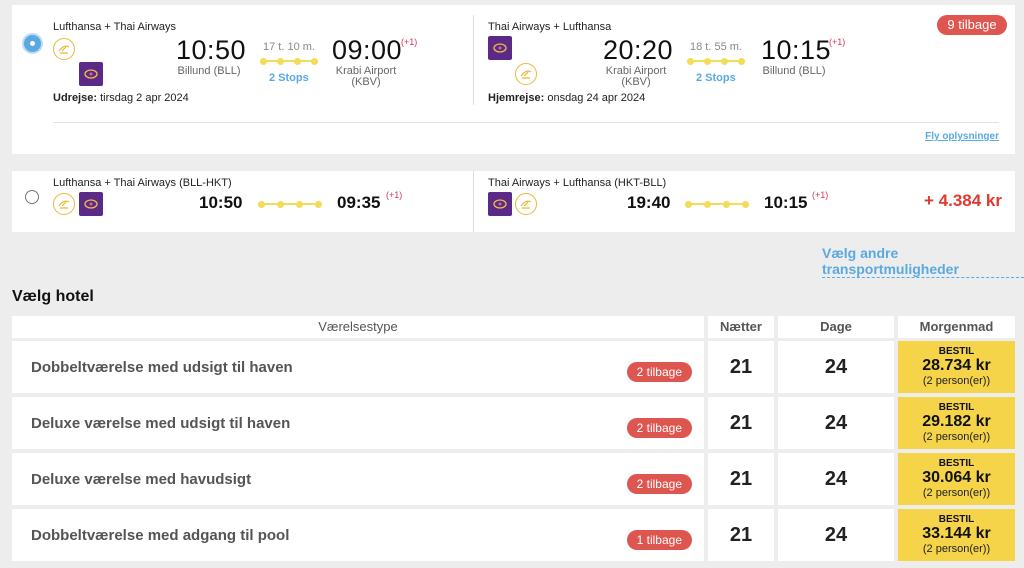 The height and width of the screenshot is (568, 1024). I want to click on book-room-button: BESTIL 29.182 kr (2 person(er)), so click(956, 423).